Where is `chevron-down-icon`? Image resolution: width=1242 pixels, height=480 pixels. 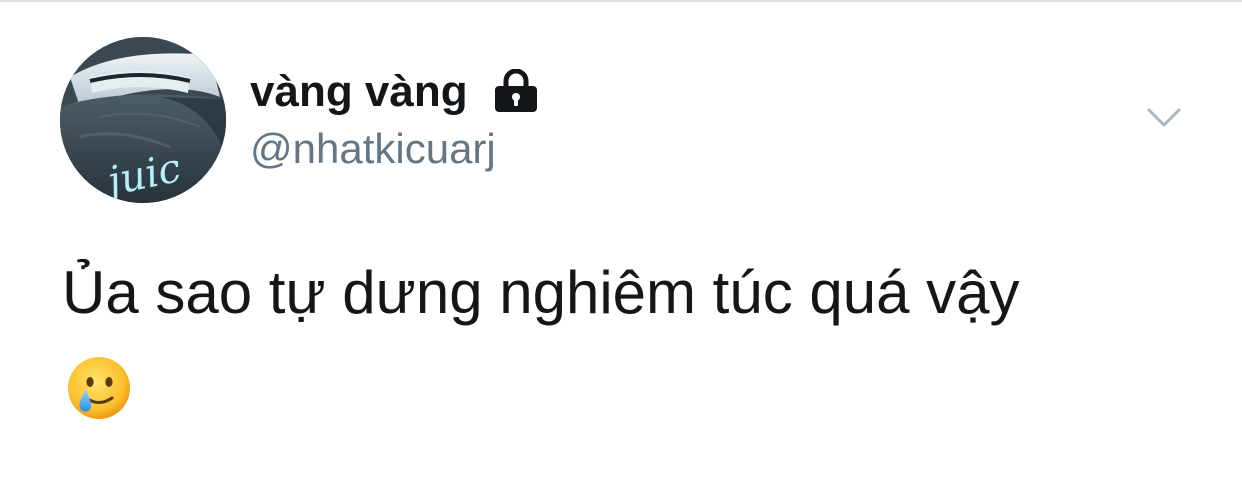
chevron-down-icon is located at coordinates (1164, 118).